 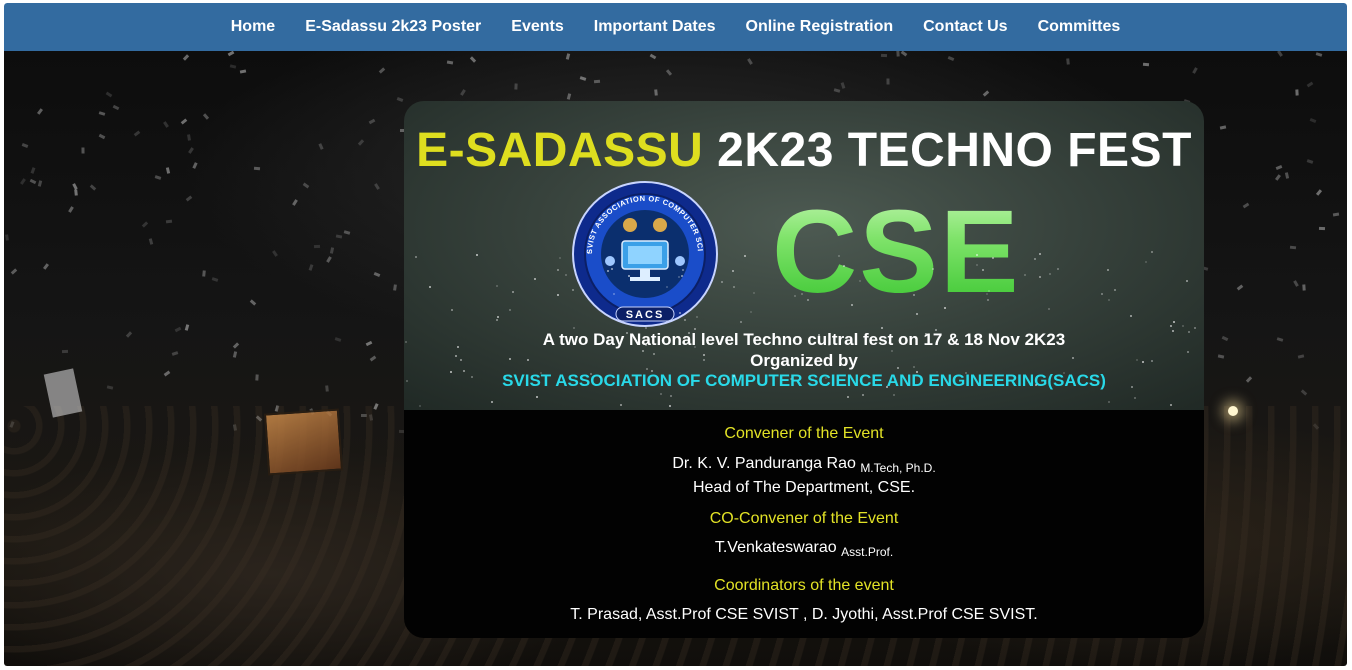 What do you see at coordinates (947, 150) in the screenshot?
I see `event-title-rest: 2K23 TECHNO FEST` at bounding box center [947, 150].